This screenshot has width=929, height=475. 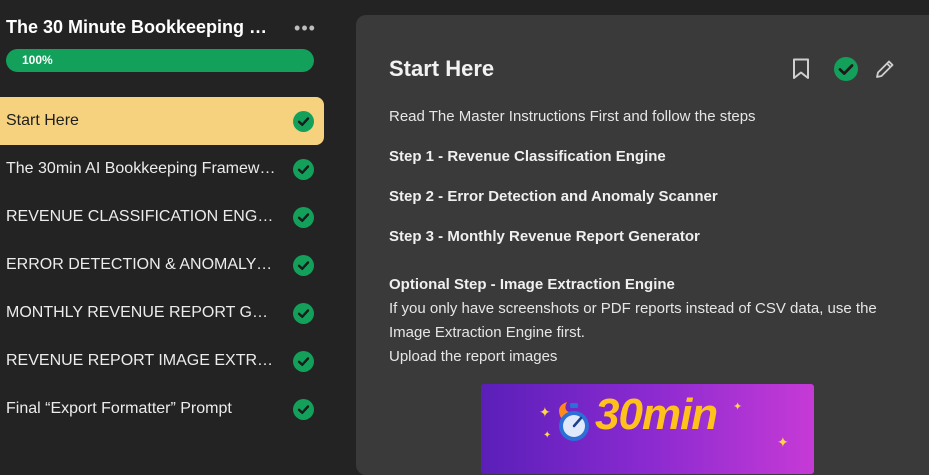 I want to click on sidebar-lesson-item: Final “Export Formatter” Prompt, so click(x=162, y=409).